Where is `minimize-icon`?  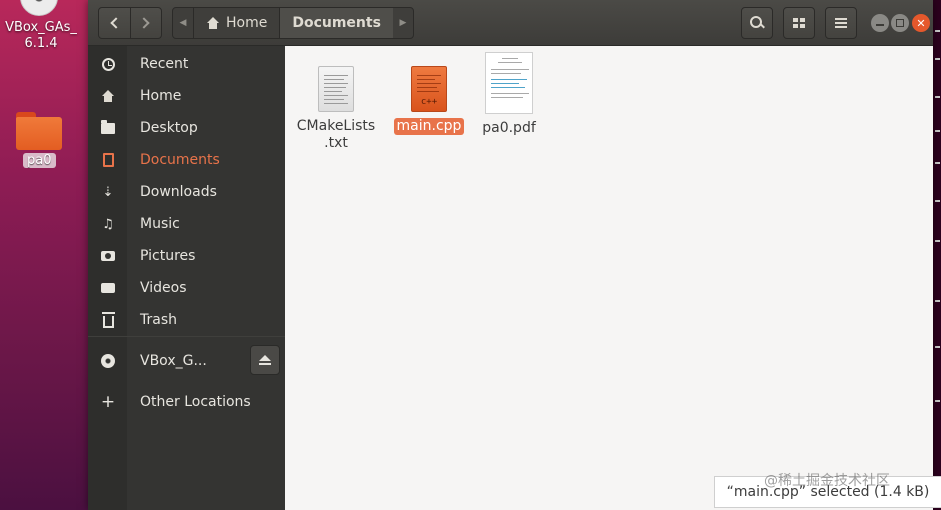
minimize-icon is located at coordinates (880, 25).